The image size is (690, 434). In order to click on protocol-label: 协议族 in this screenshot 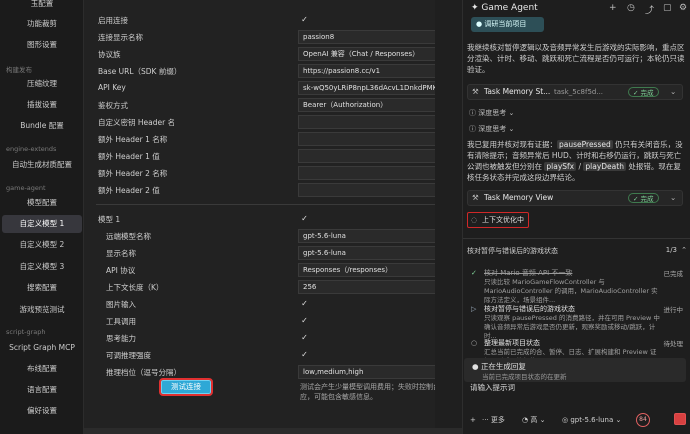, I will do `click(109, 54)`.